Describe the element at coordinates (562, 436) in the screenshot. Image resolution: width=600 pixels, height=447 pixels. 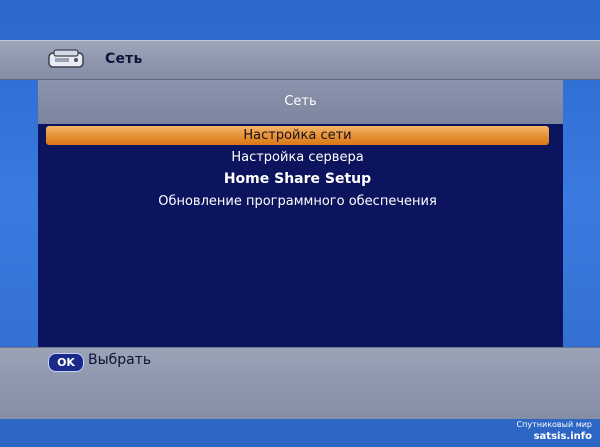
I see `watermark-line2: satsis.info` at that location.